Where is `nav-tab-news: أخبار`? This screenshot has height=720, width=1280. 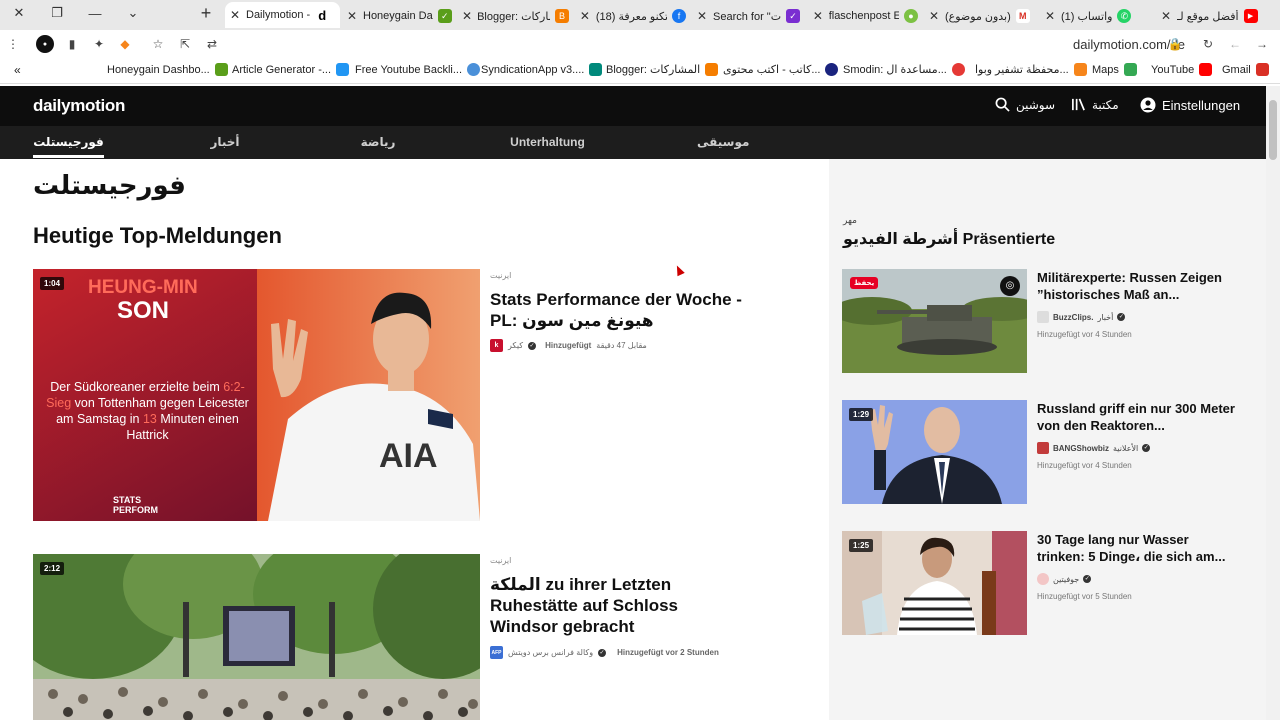 nav-tab-news: أخبار is located at coordinates (225, 142).